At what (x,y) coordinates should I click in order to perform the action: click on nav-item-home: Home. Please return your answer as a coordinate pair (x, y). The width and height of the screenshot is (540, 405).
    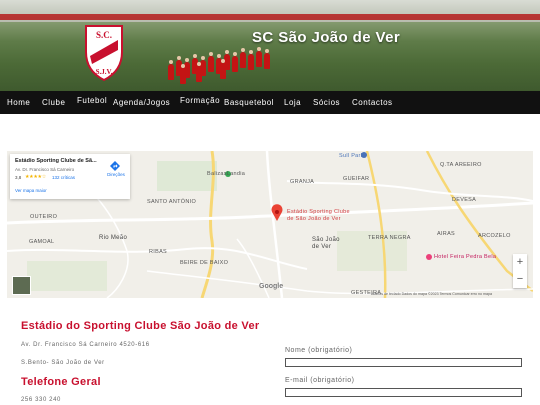
    Looking at the image, I should click on (18, 102).